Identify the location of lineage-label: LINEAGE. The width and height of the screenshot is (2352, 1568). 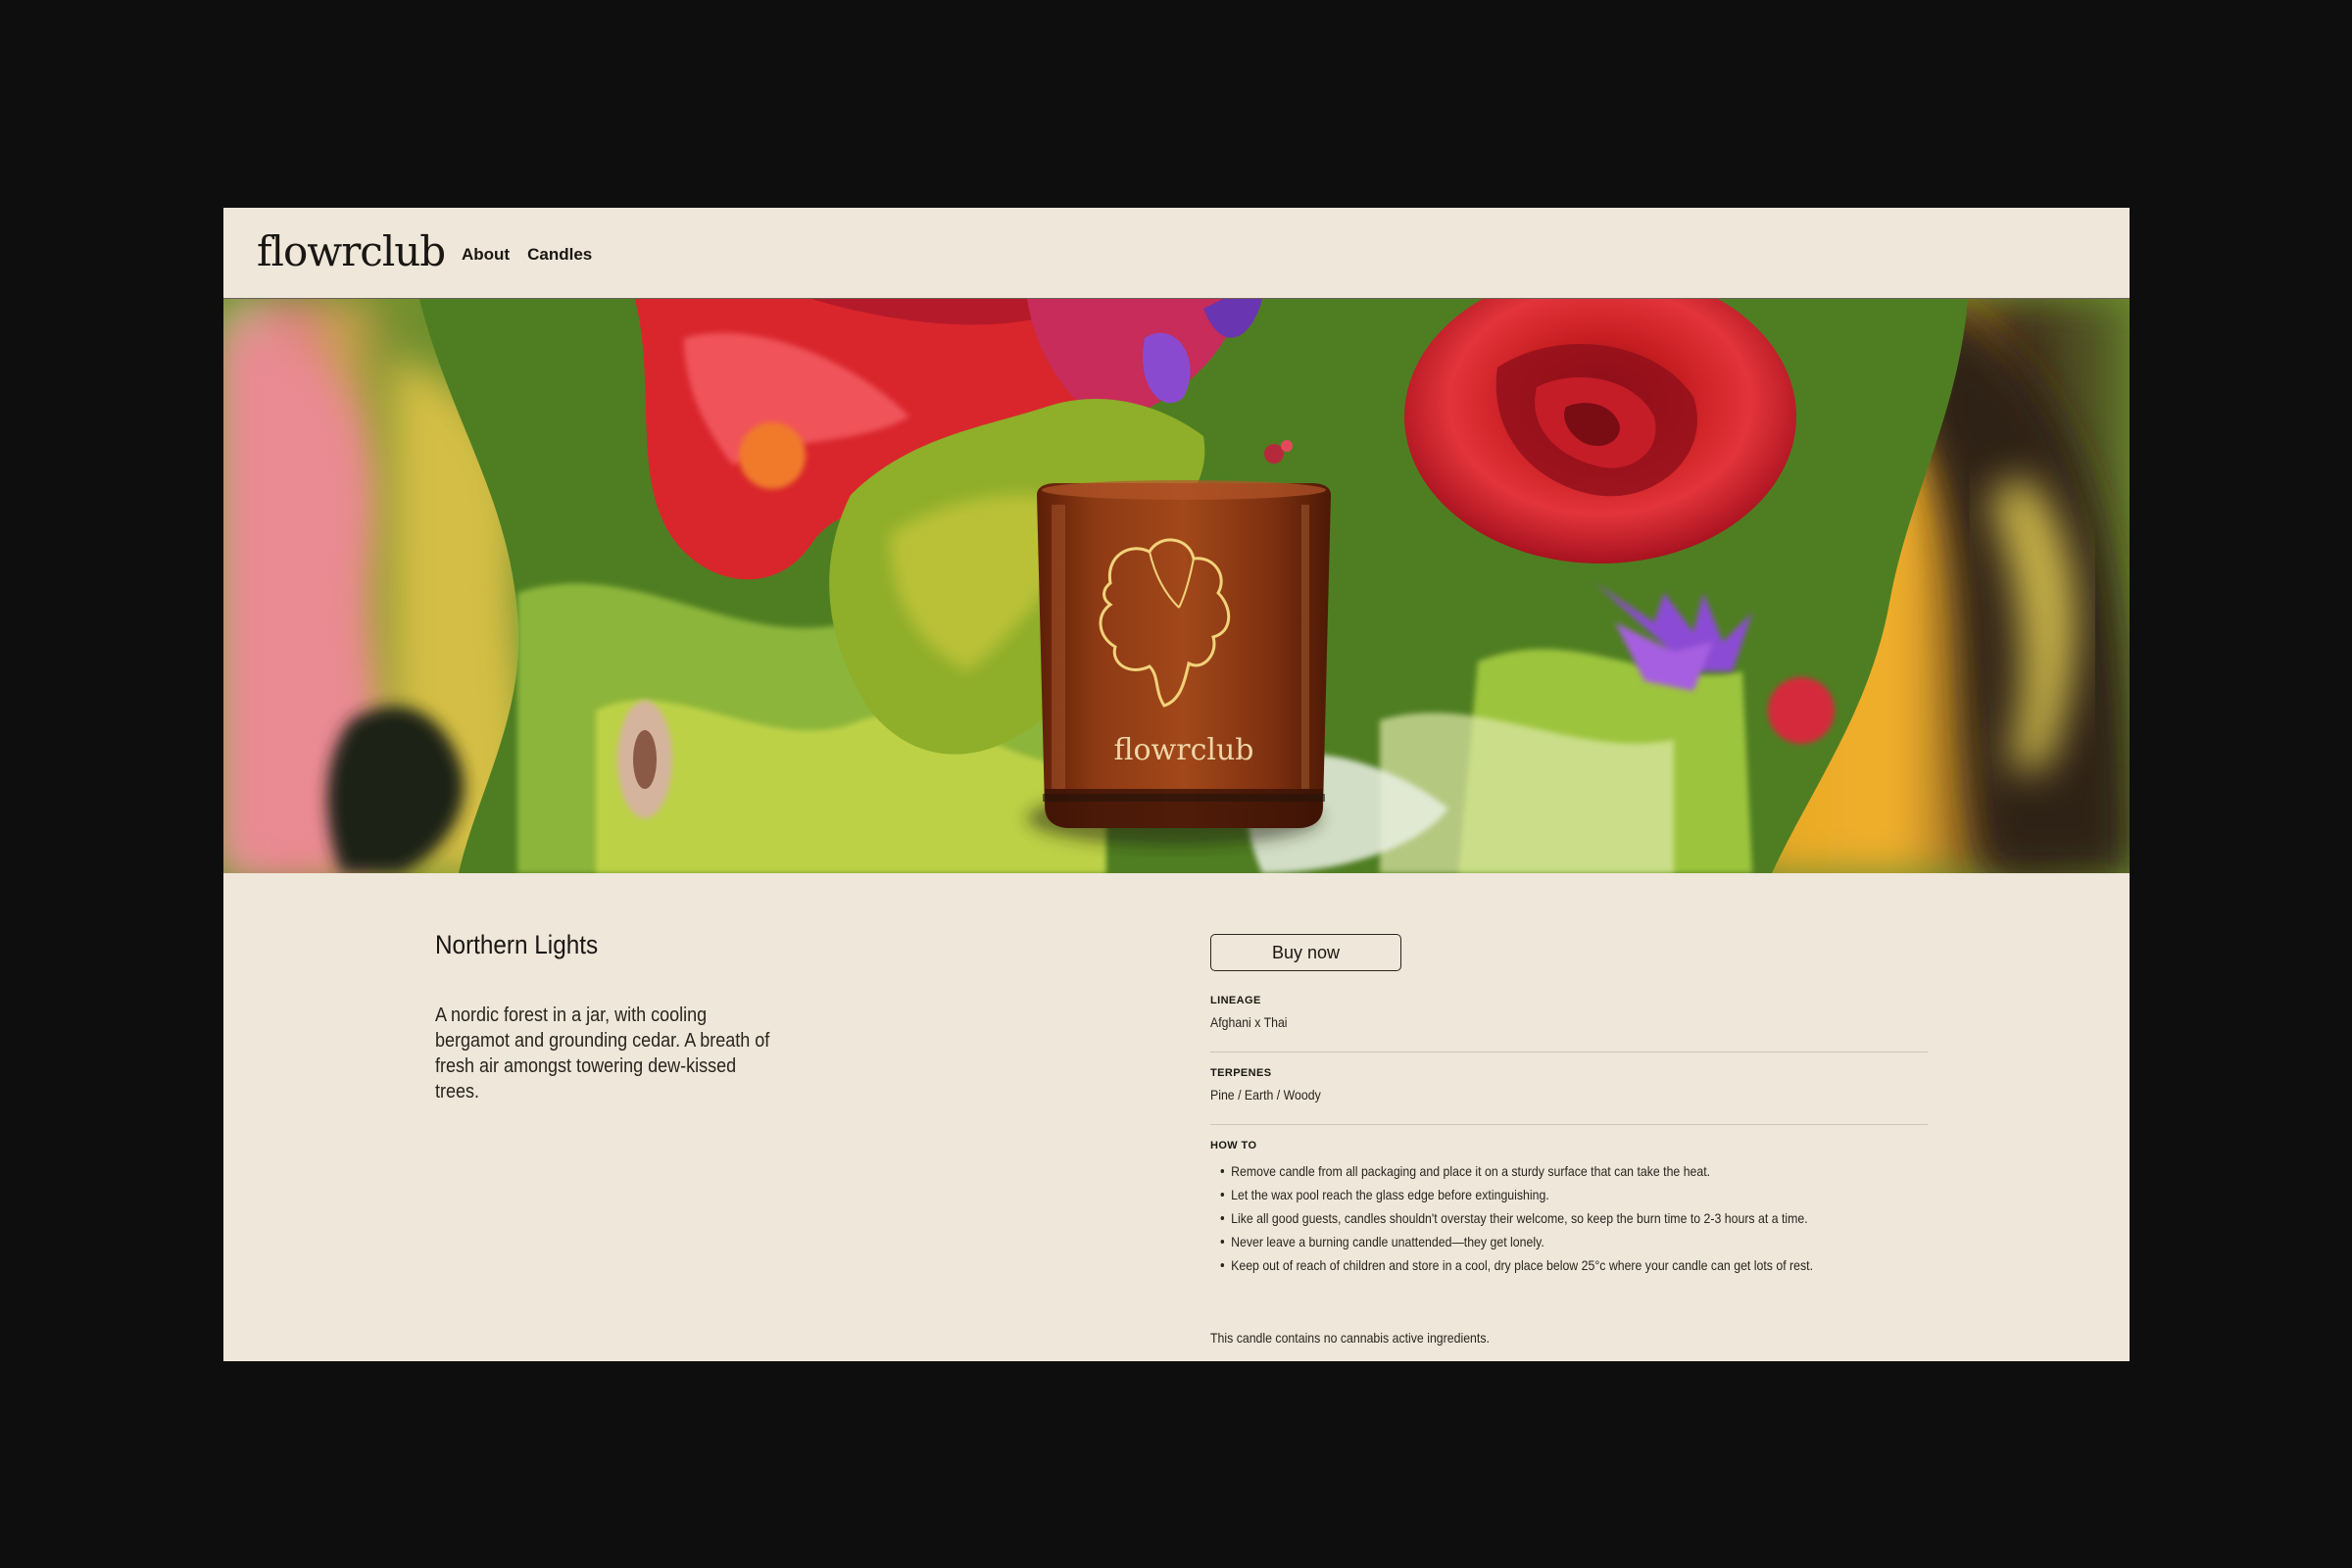
(1235, 1000).